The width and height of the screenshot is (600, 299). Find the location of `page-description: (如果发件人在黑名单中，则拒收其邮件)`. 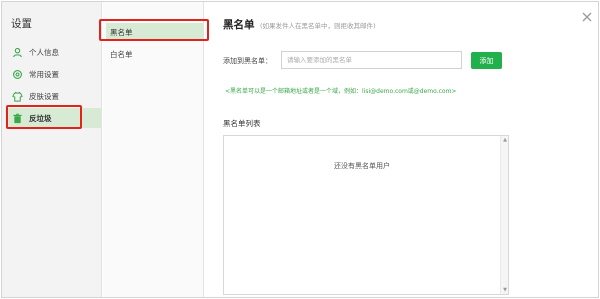

page-description: (如果发件人在黑名单中，则拒收其邮件) is located at coordinates (318, 26).